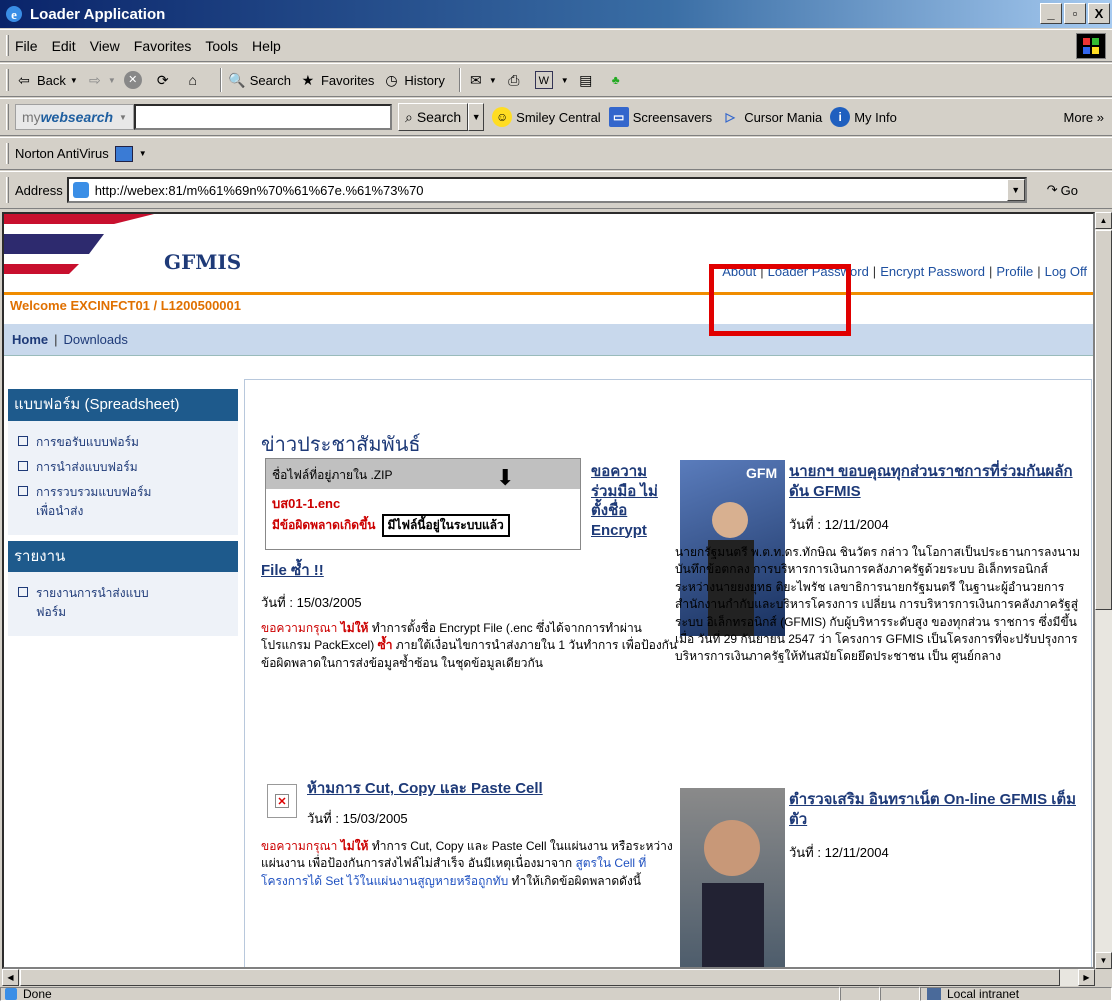 The image size is (1112, 1001). Describe the element at coordinates (105, 46) in the screenshot. I see `menu-view: View` at that location.